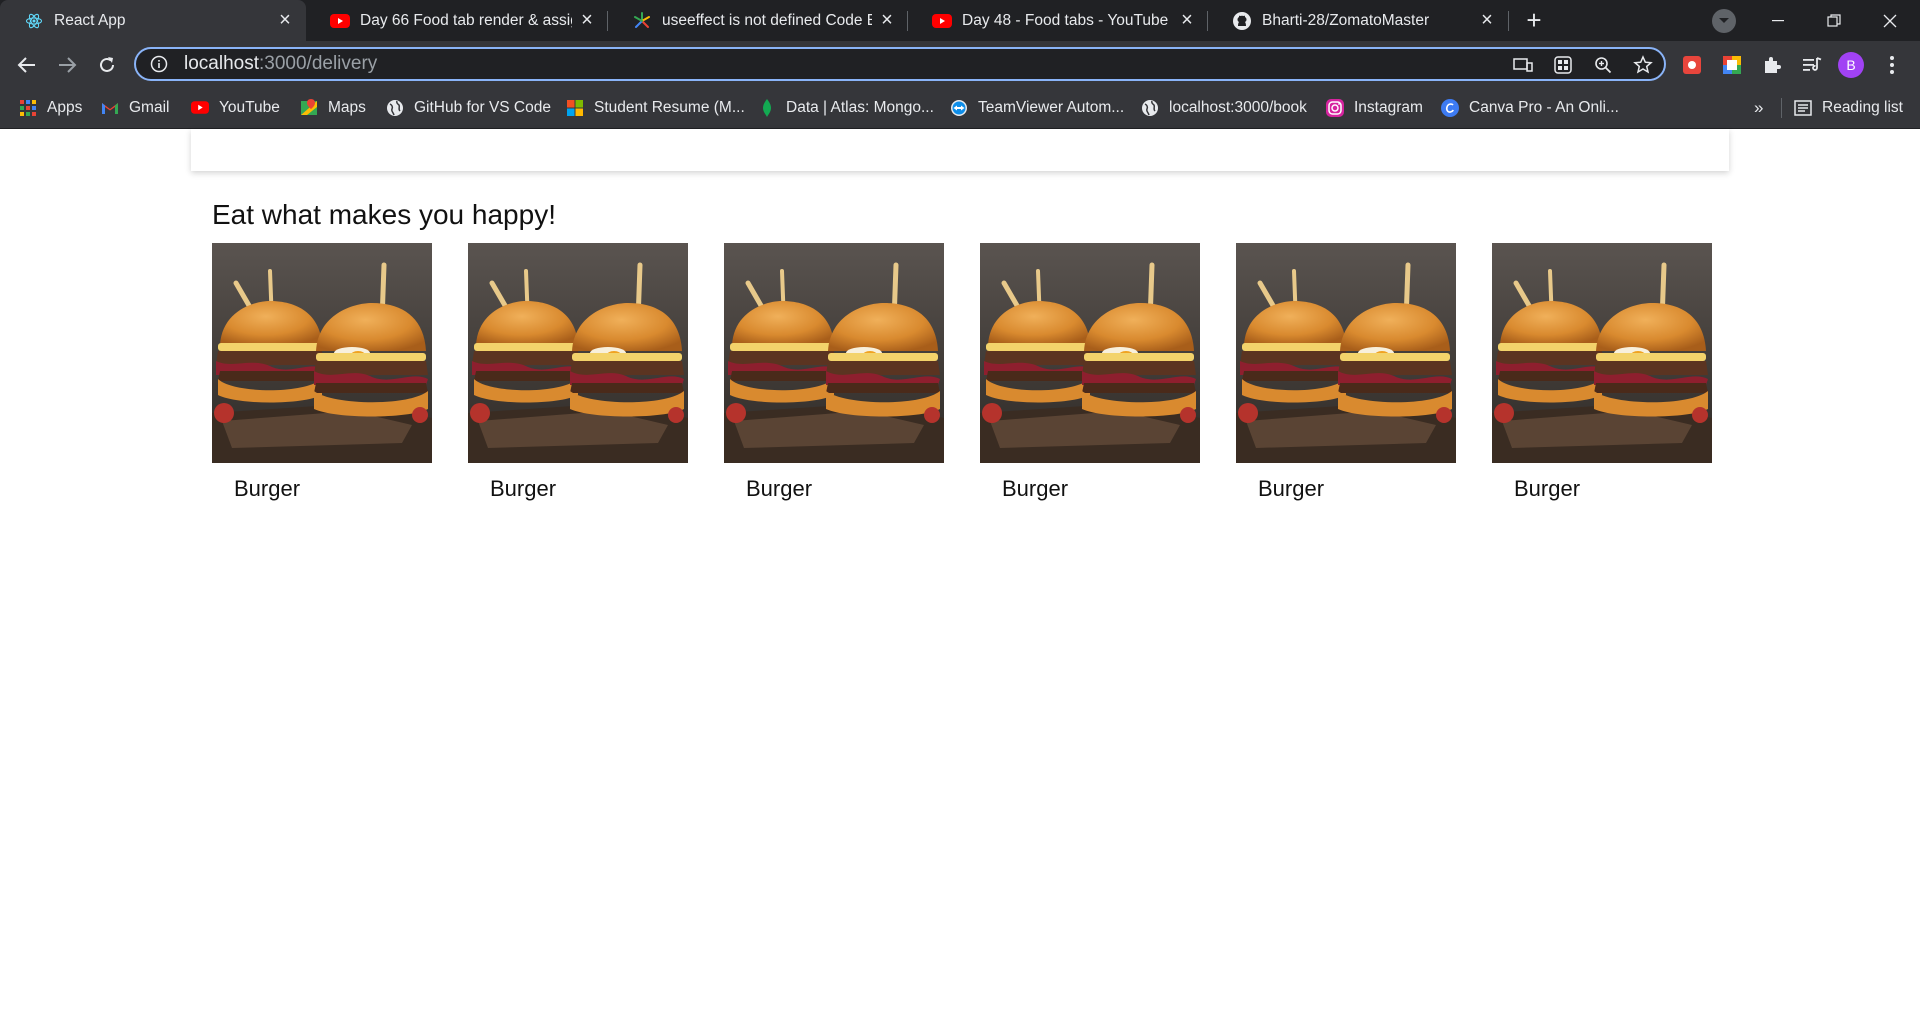 The height and width of the screenshot is (1030, 1920). Describe the element at coordinates (1335, 107) in the screenshot. I see `instagram-icon` at that location.